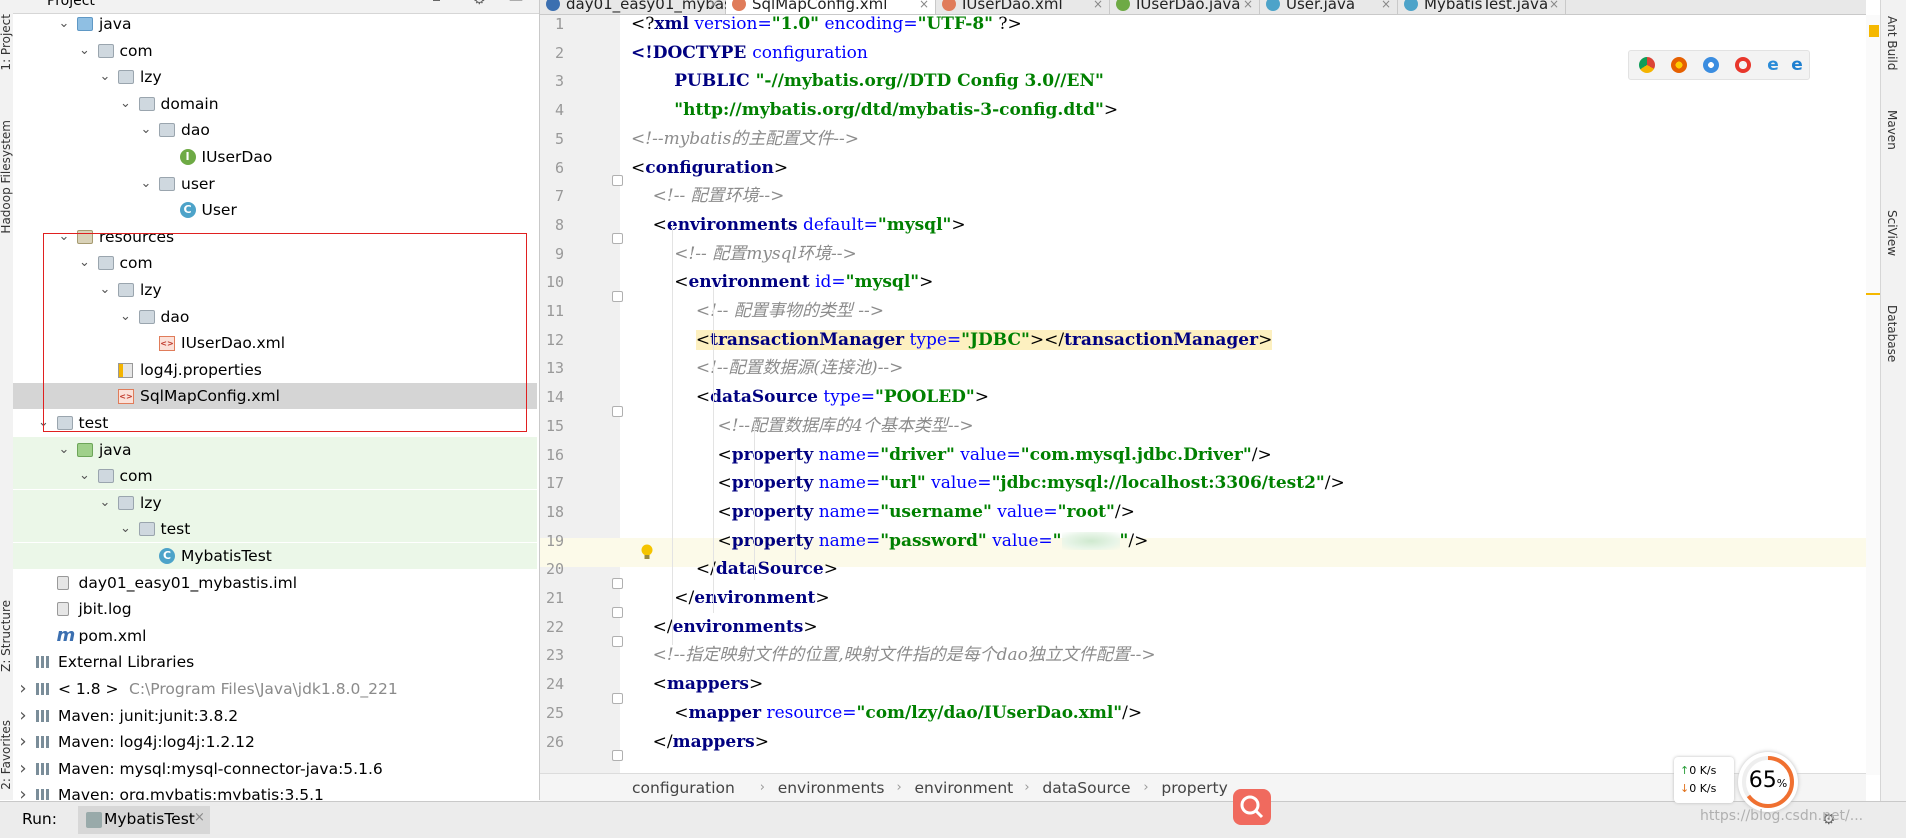 The width and height of the screenshot is (1906, 838). I want to click on maven-tool-button: Maven, so click(1892, 130).